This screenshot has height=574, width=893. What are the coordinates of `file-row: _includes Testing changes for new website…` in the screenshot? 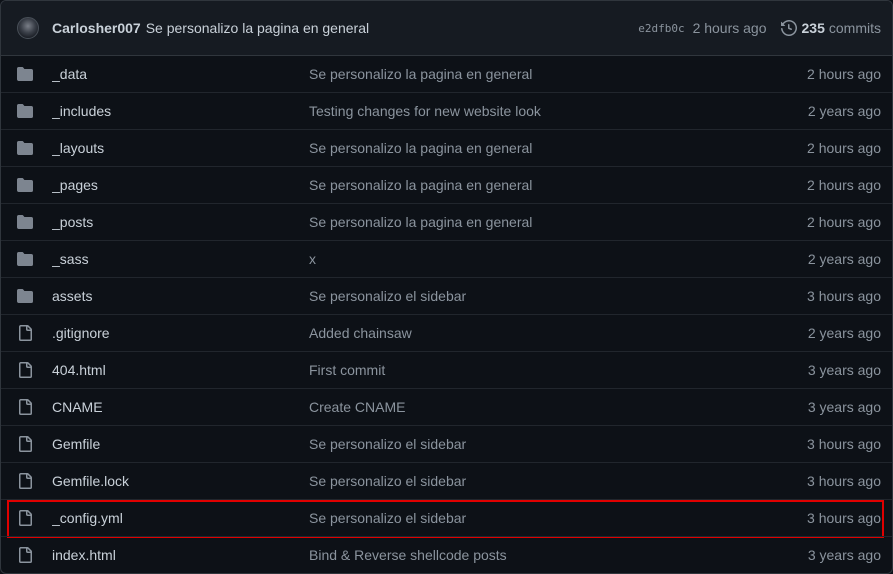 It's located at (446, 110).